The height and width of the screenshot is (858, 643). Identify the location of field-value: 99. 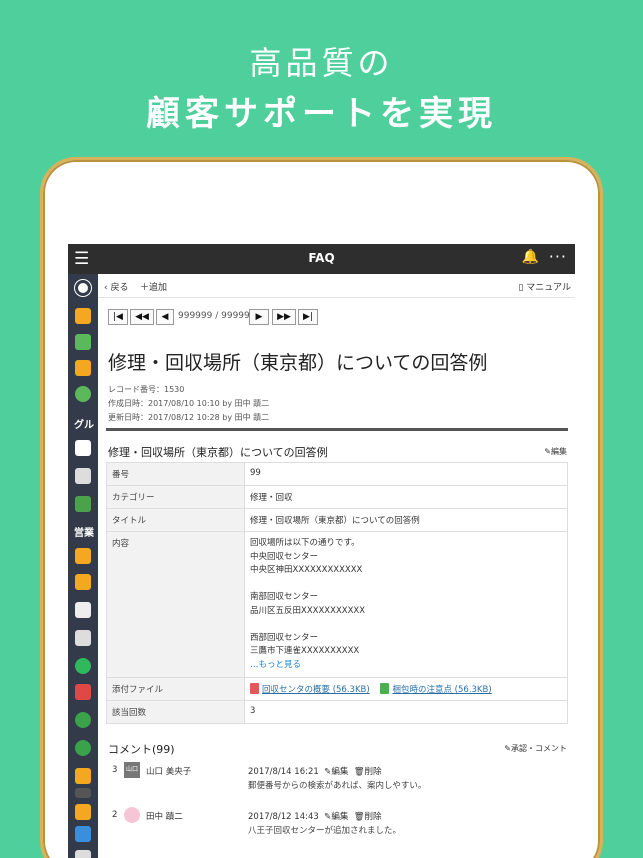
(406, 474).